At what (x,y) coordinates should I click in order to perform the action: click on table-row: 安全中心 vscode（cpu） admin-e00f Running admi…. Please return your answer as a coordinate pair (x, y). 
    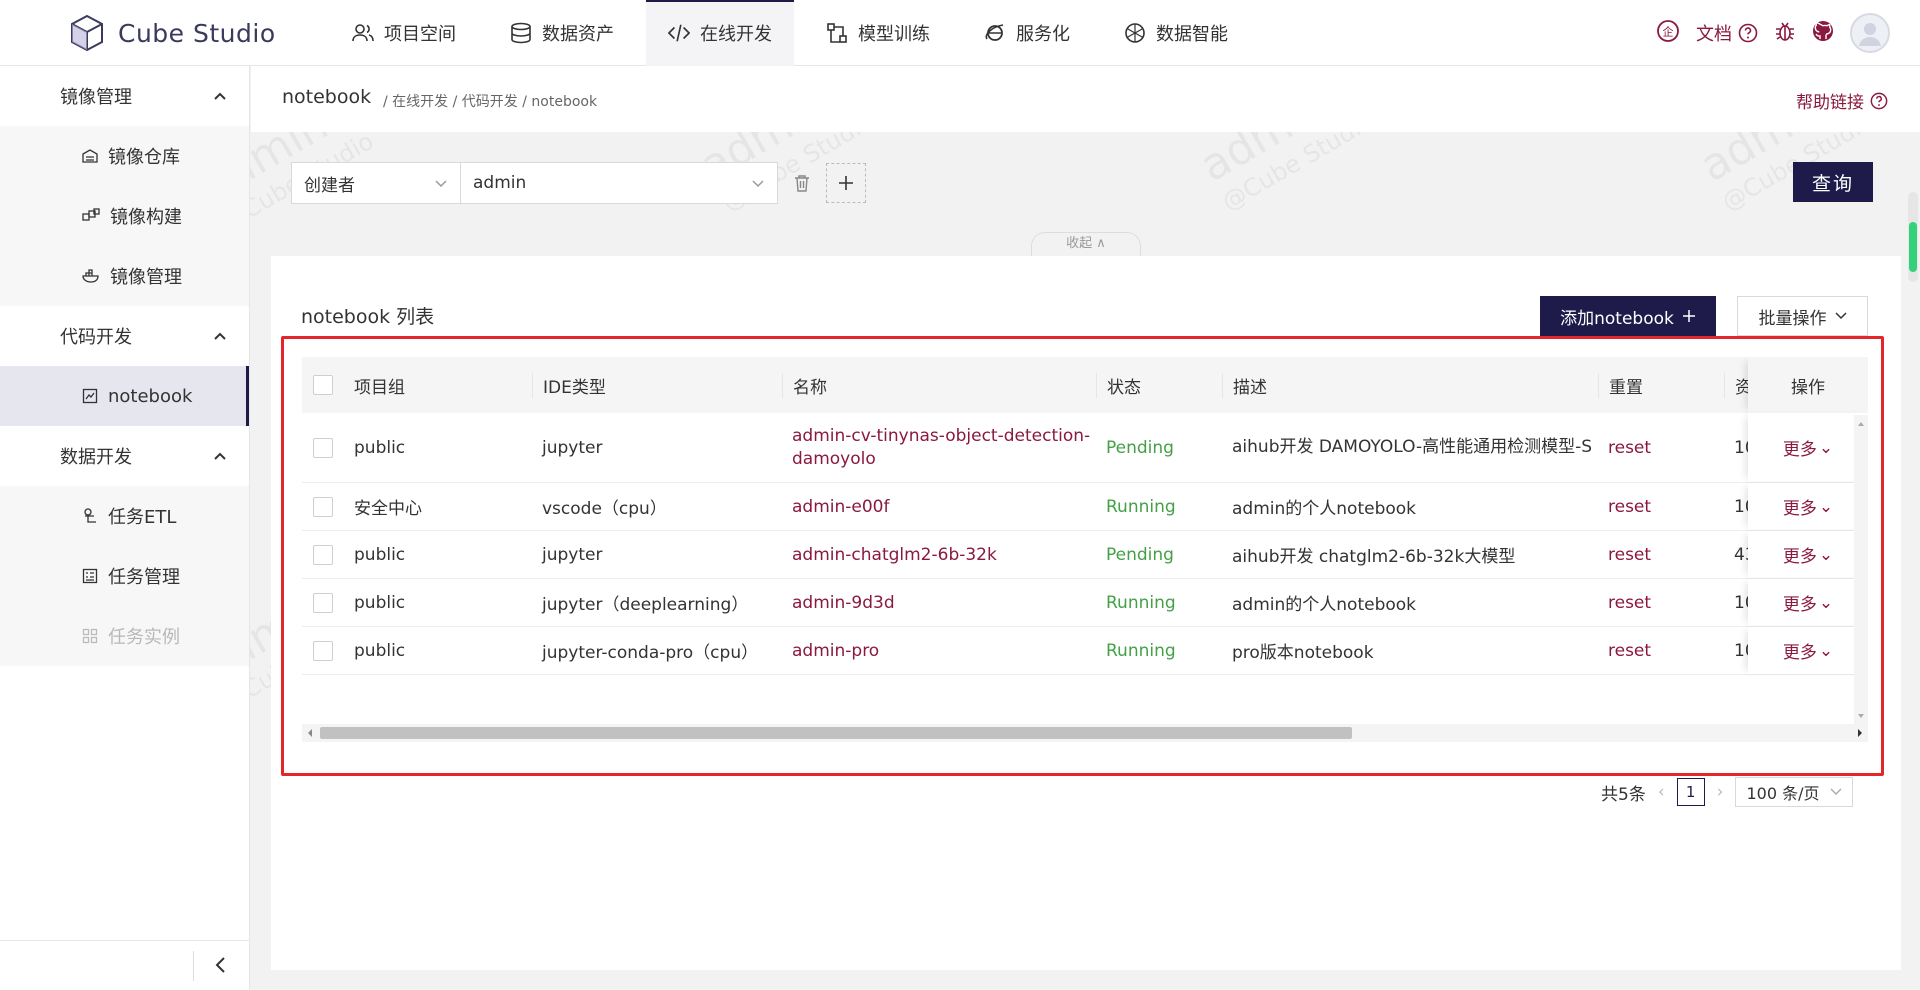
    Looking at the image, I should click on (1085, 507).